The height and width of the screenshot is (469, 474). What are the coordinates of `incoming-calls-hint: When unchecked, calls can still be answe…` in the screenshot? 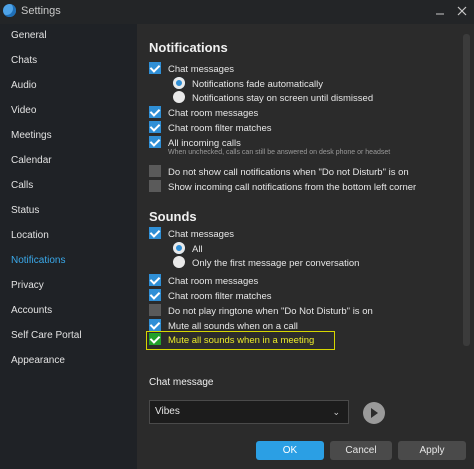 It's located at (279, 152).